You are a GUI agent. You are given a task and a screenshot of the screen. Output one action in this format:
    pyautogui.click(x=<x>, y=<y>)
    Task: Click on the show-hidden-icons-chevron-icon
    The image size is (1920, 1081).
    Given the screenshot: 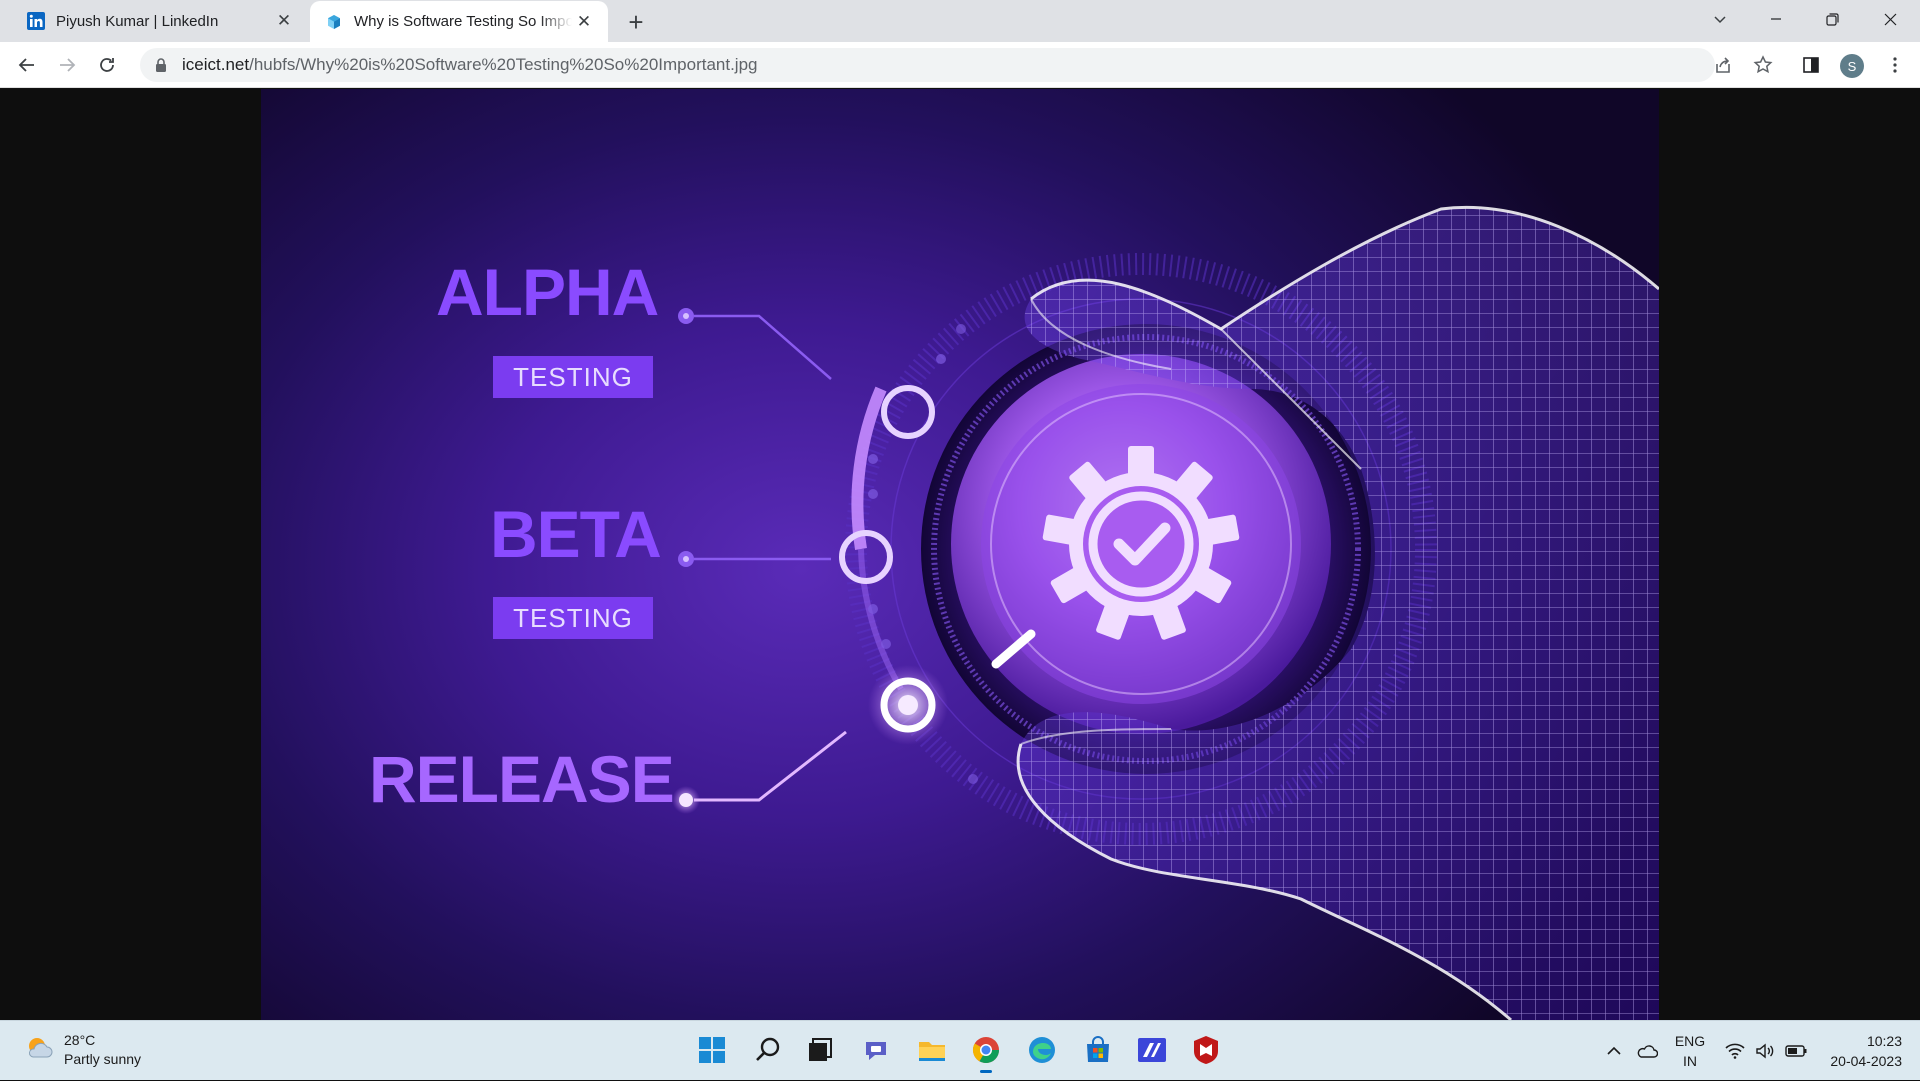 What is the action you would take?
    pyautogui.click(x=1614, y=1051)
    